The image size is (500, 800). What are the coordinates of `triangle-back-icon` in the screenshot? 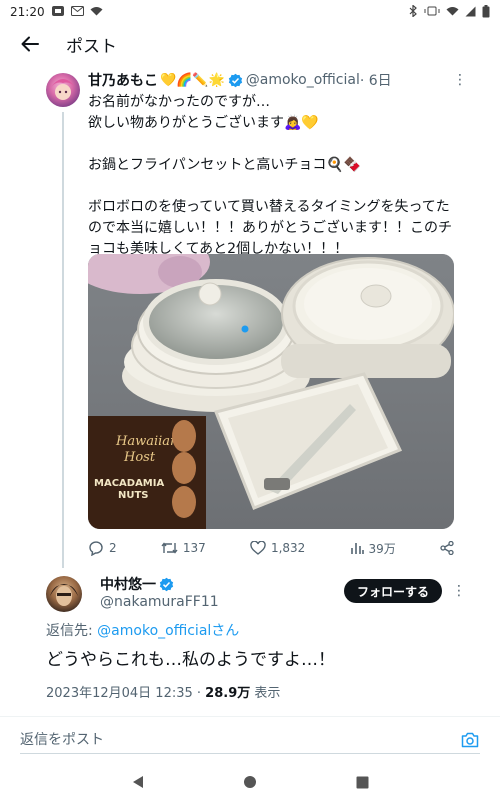 It's located at (138, 782).